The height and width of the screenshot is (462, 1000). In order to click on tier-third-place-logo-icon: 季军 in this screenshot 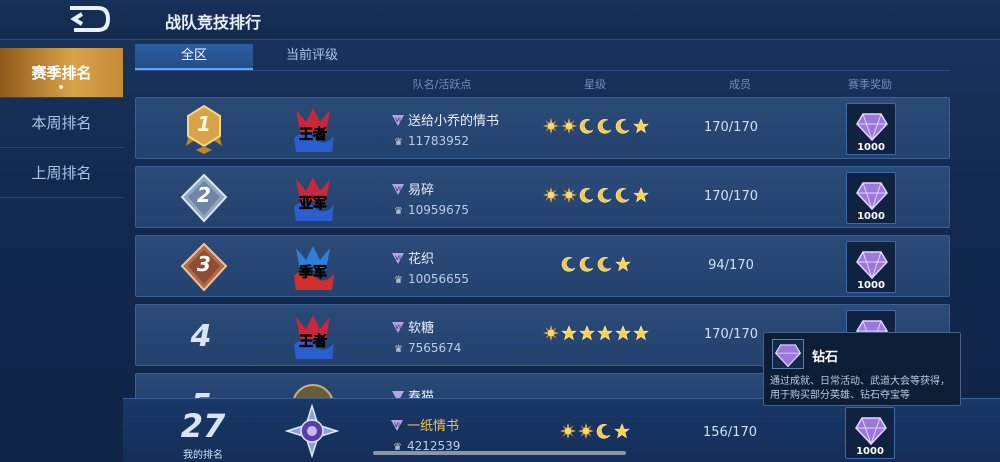, I will do `click(313, 267)`.